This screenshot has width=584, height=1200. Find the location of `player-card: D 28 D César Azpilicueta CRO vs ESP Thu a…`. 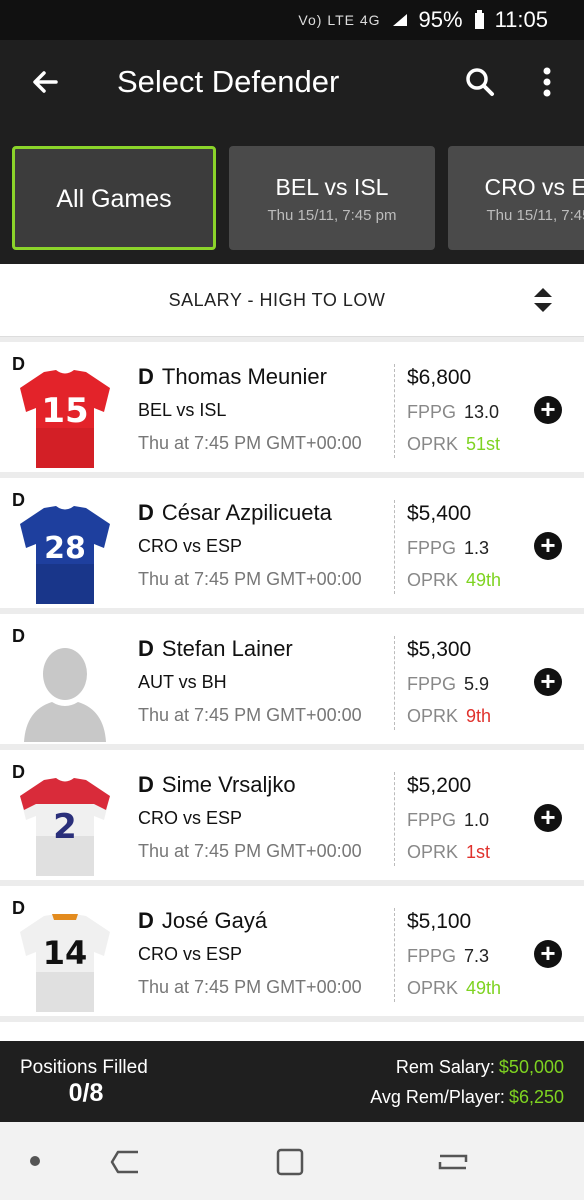

player-card: D 28 D César Azpilicueta CRO vs ESP Thu a… is located at coordinates (292, 543).